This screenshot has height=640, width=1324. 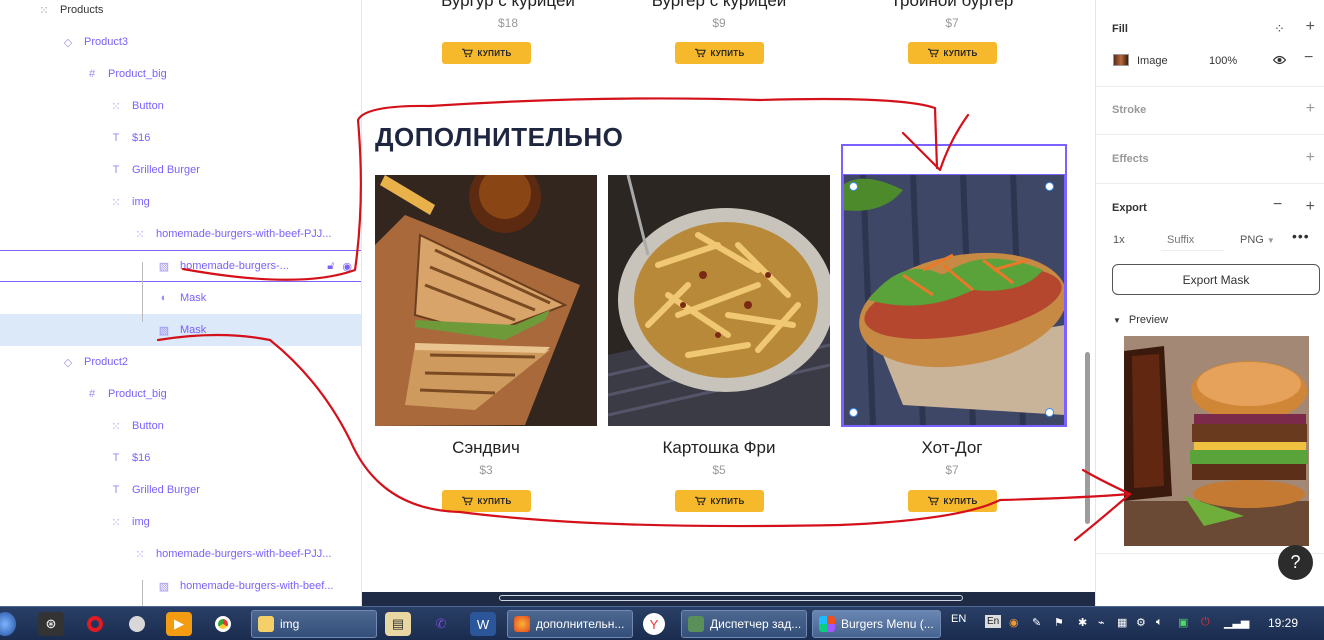 What do you see at coordinates (1310, 207) in the screenshot?
I see `add-export-plus-icon: +` at bounding box center [1310, 207].